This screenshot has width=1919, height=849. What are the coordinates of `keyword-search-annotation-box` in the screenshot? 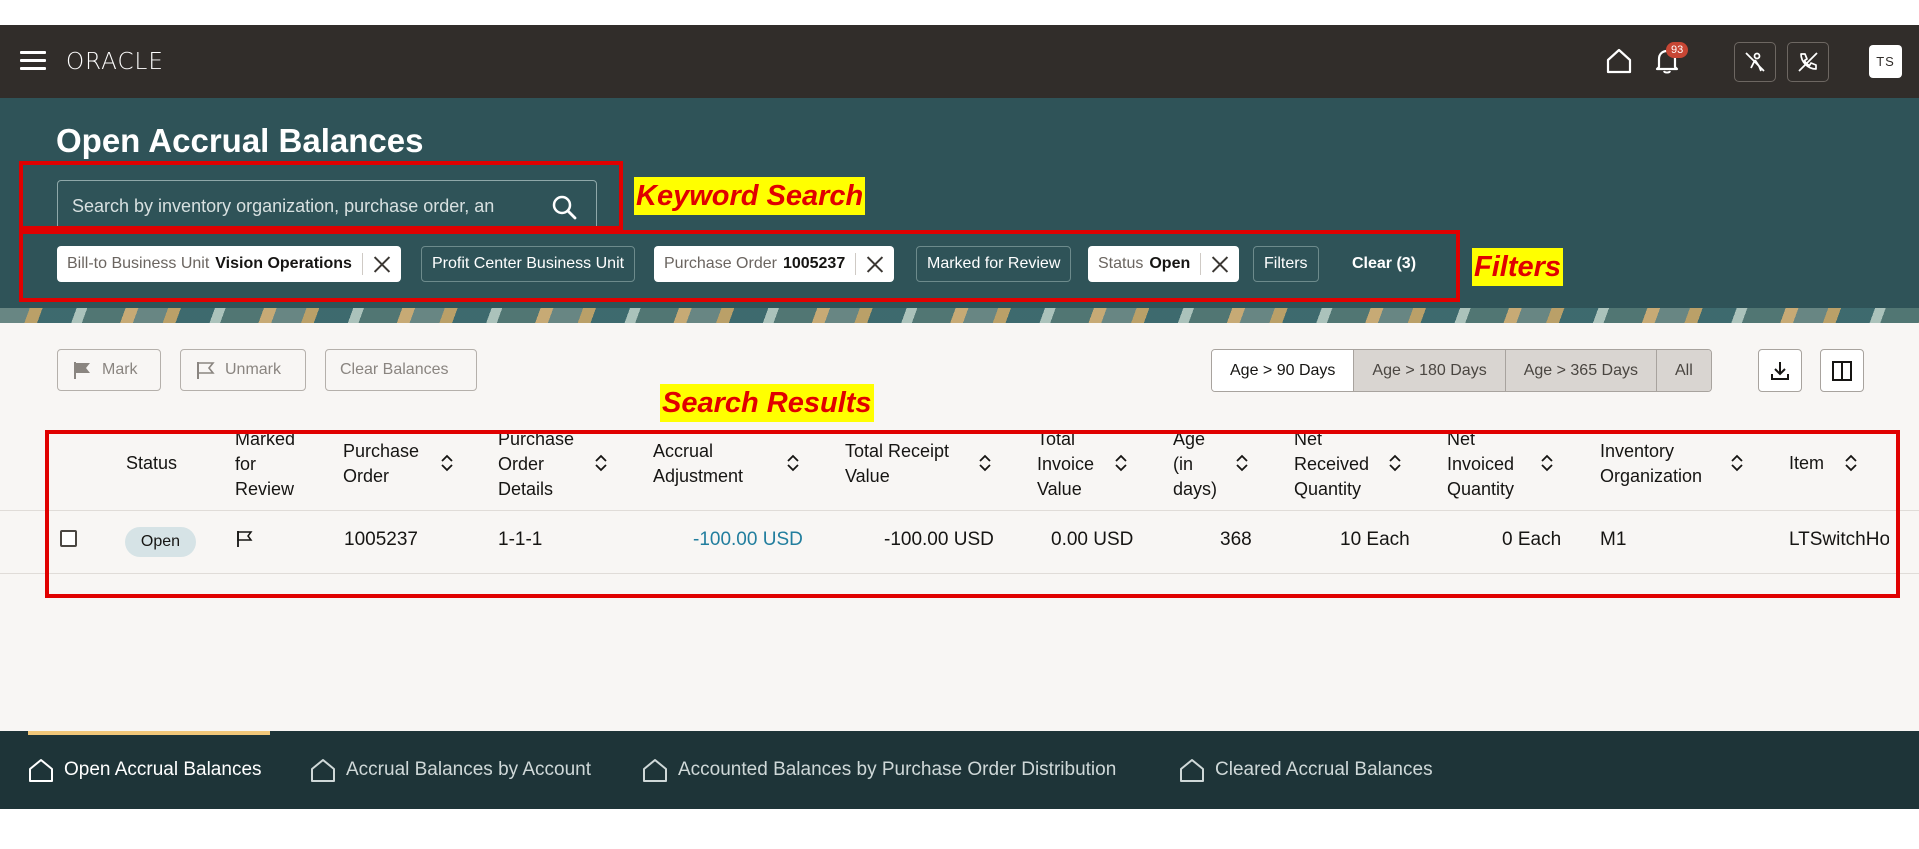 It's located at (321, 195).